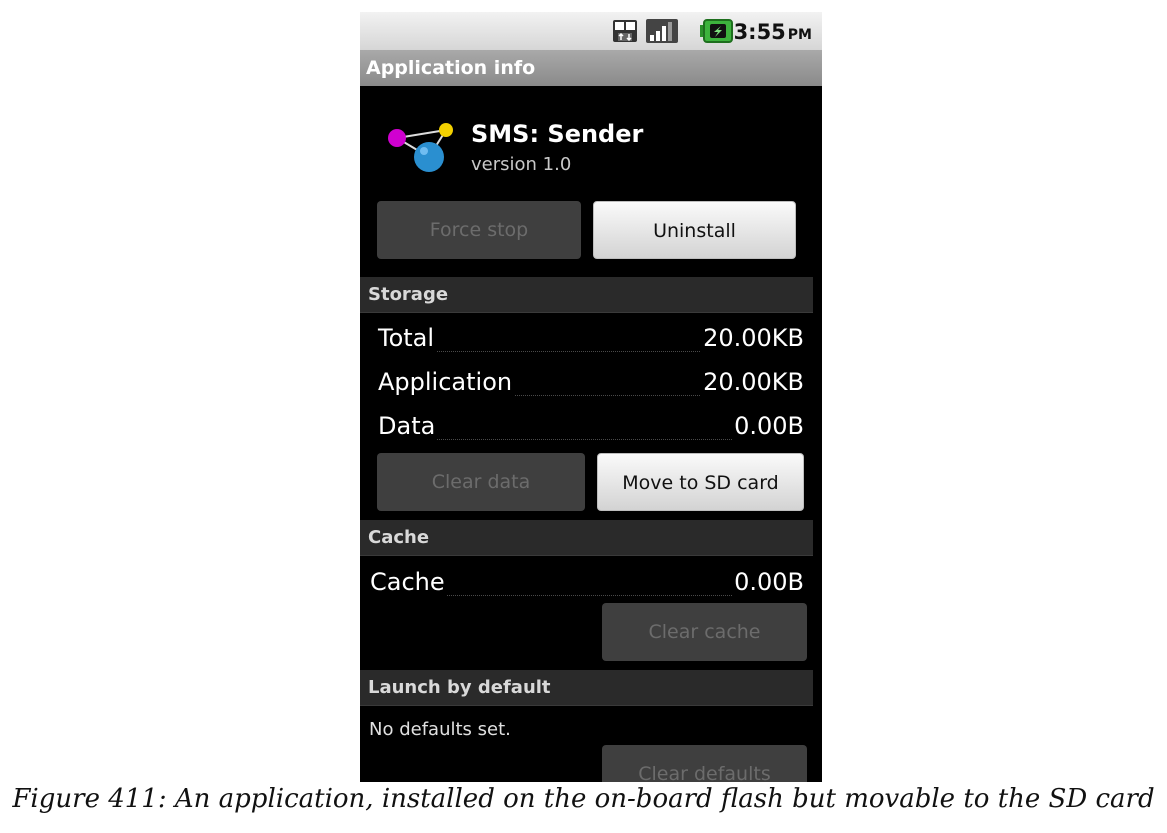  What do you see at coordinates (440, 729) in the screenshot?
I see `no-defaults-text: No defaults set.` at bounding box center [440, 729].